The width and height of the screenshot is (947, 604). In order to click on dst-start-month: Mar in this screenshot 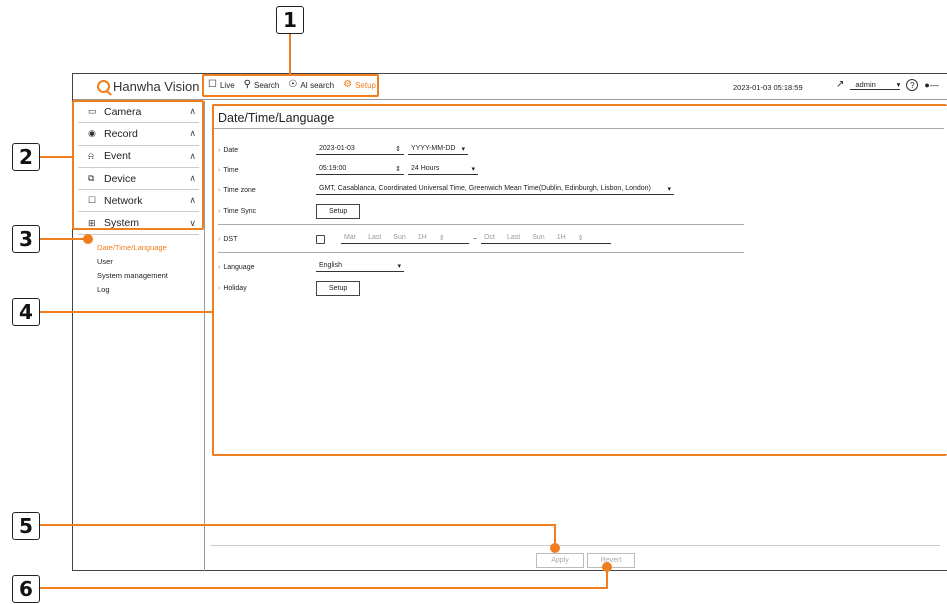, I will do `click(350, 237)`.